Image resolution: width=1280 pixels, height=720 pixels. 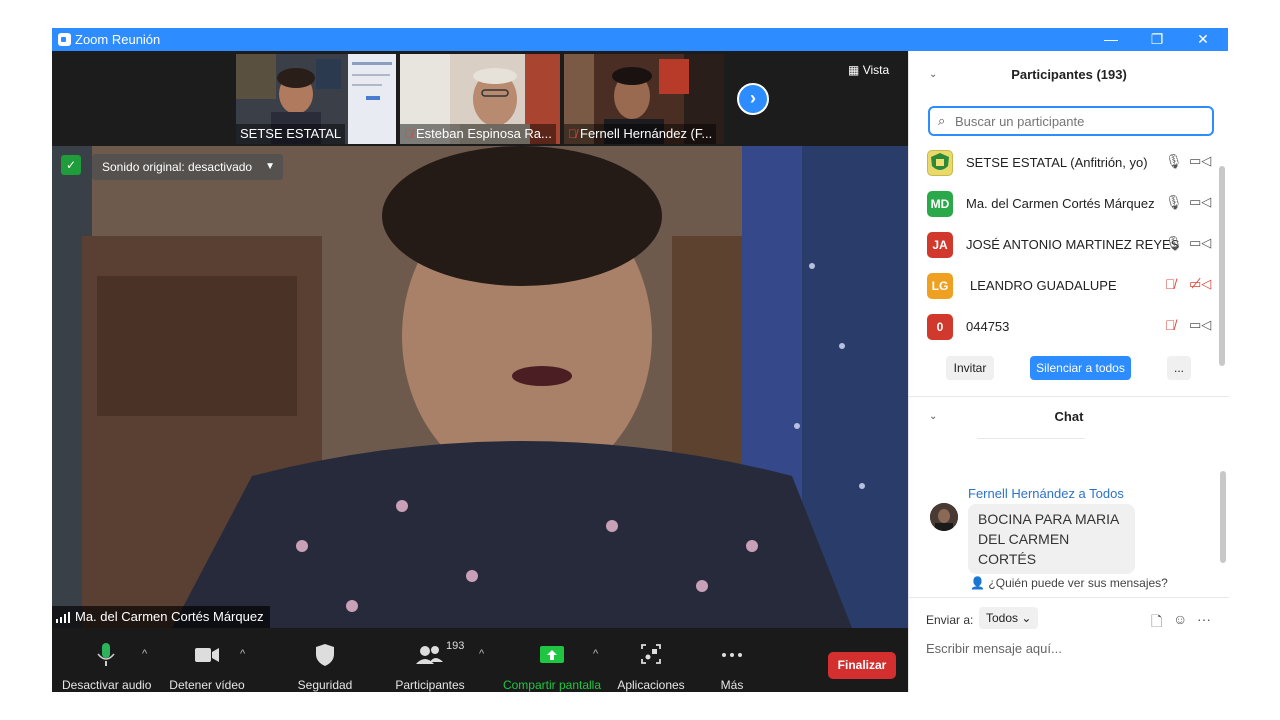 I want to click on participants-count: 193, so click(x=455, y=646).